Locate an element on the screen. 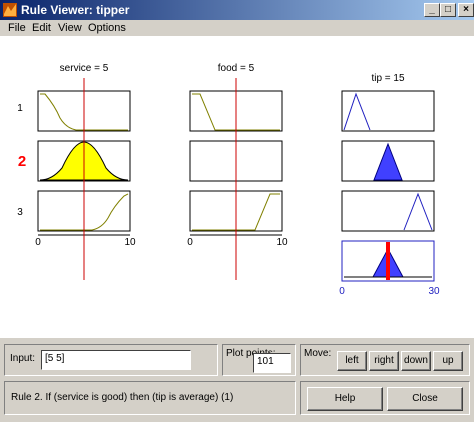 This screenshot has height=422, width=474. input-field: [5 5] is located at coordinates (116, 360).